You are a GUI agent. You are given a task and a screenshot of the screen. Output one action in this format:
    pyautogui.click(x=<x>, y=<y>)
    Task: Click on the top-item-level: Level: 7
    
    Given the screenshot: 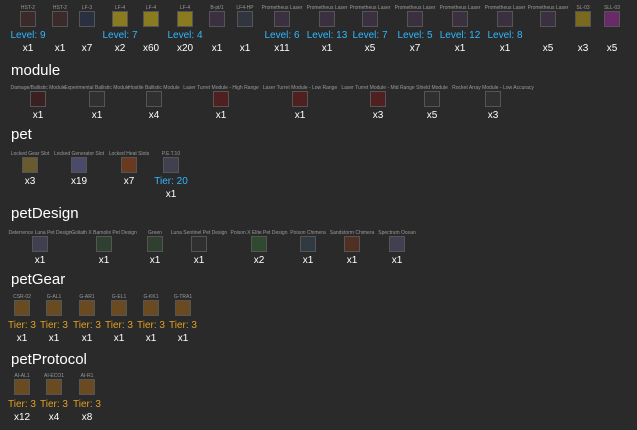 What is the action you would take?
    pyautogui.click(x=370, y=35)
    